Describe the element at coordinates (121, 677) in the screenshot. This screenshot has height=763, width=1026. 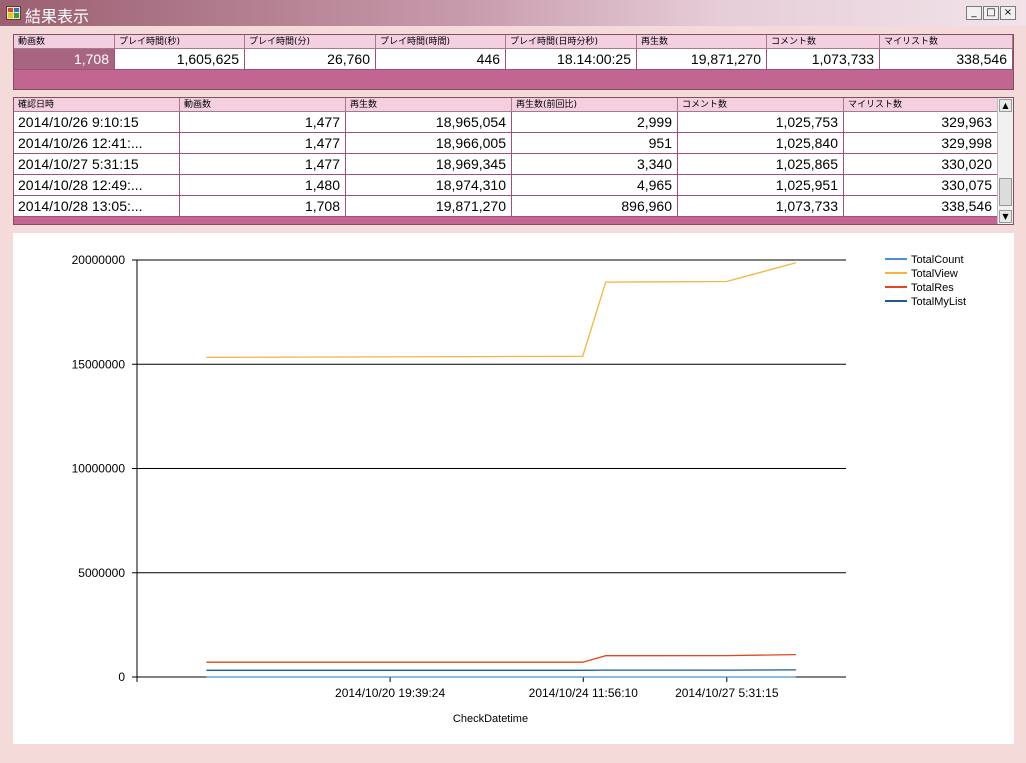
I see `y-tick-label: 0` at that location.